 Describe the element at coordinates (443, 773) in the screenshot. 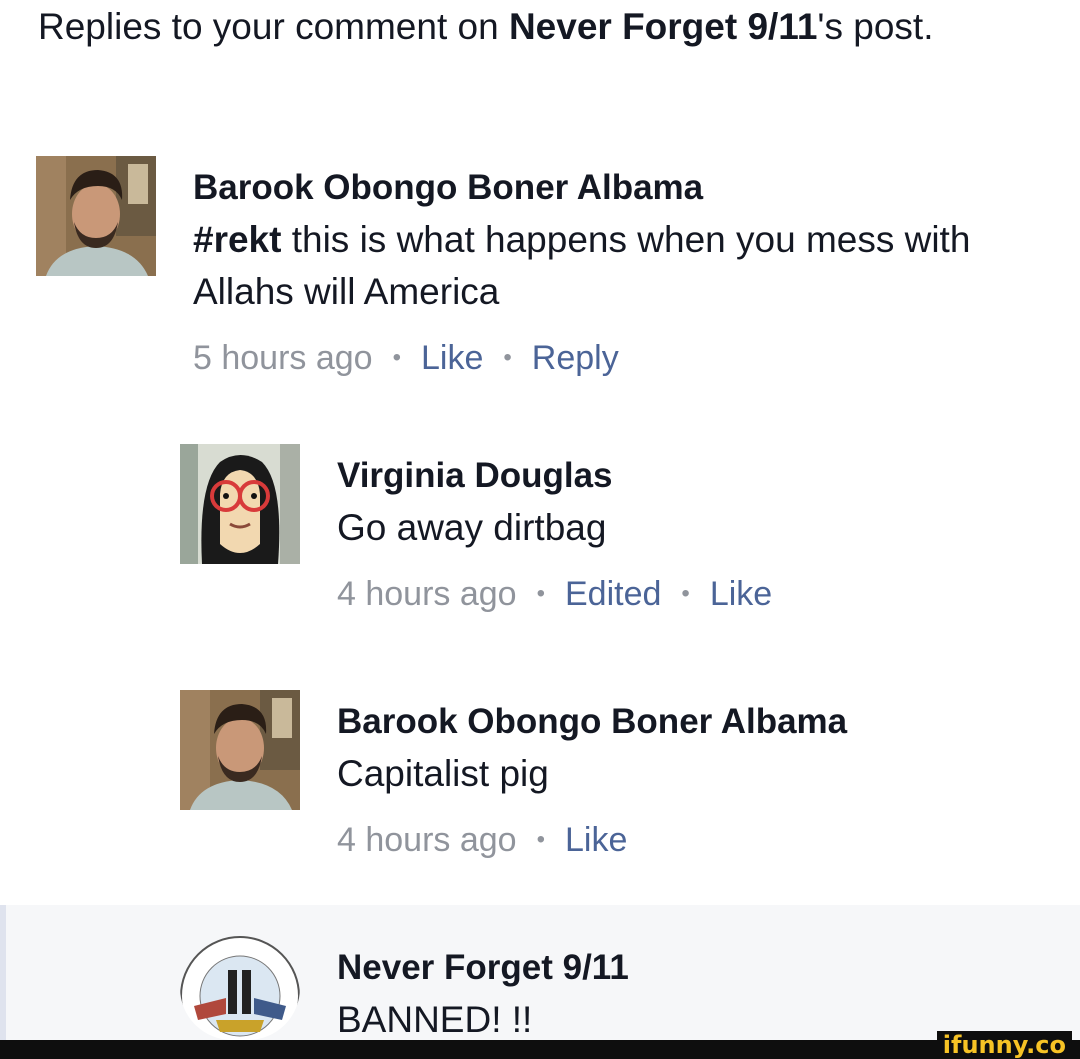

I see `comment-text: Capitalist pig` at that location.